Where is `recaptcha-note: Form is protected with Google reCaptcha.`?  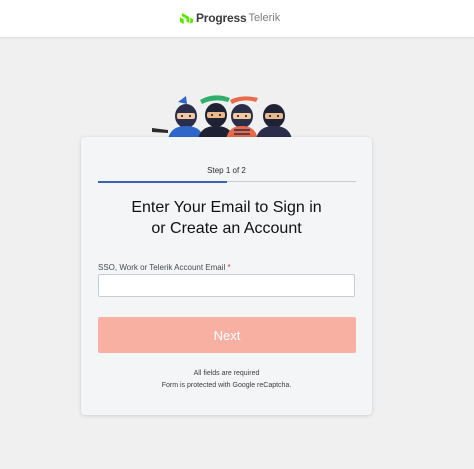 recaptcha-note: Form is protected with Google reCaptcha. is located at coordinates (226, 385).